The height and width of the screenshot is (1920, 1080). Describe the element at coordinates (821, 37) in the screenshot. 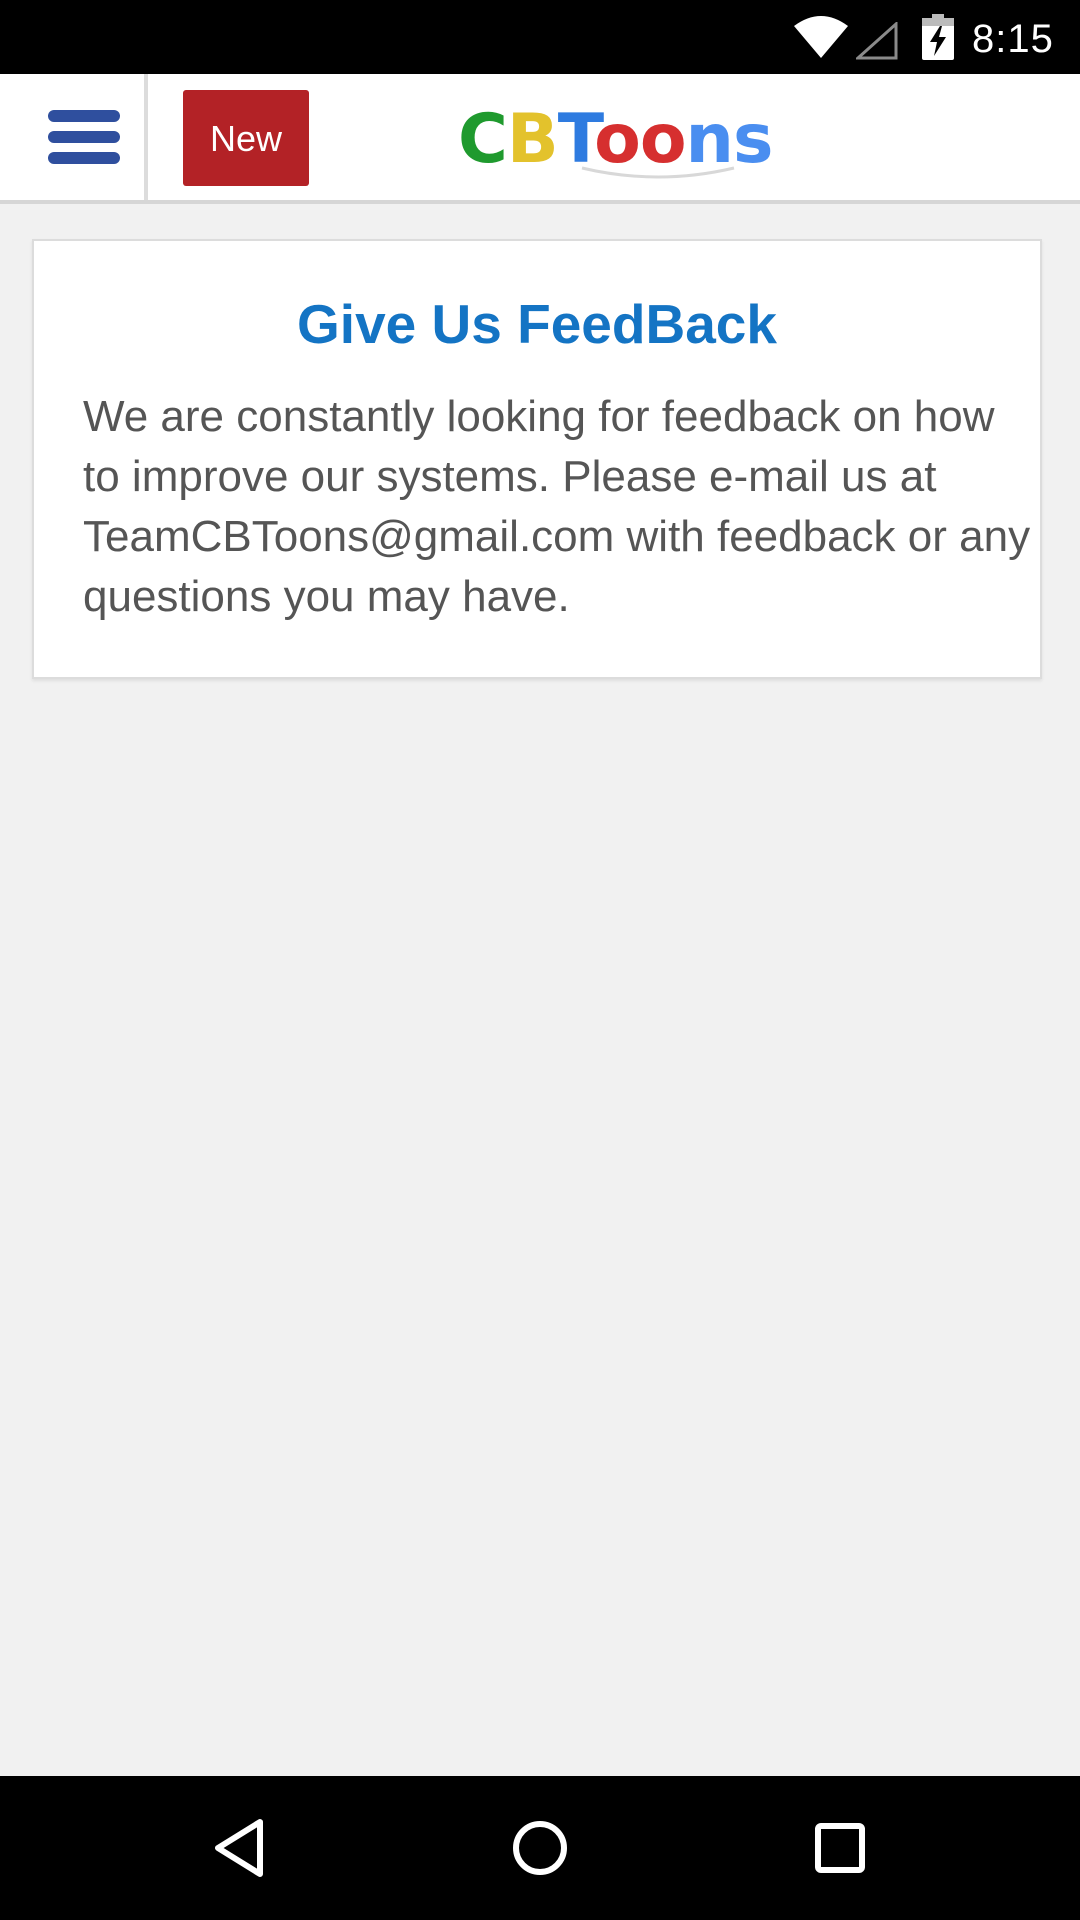

I see `wifi-icon` at that location.